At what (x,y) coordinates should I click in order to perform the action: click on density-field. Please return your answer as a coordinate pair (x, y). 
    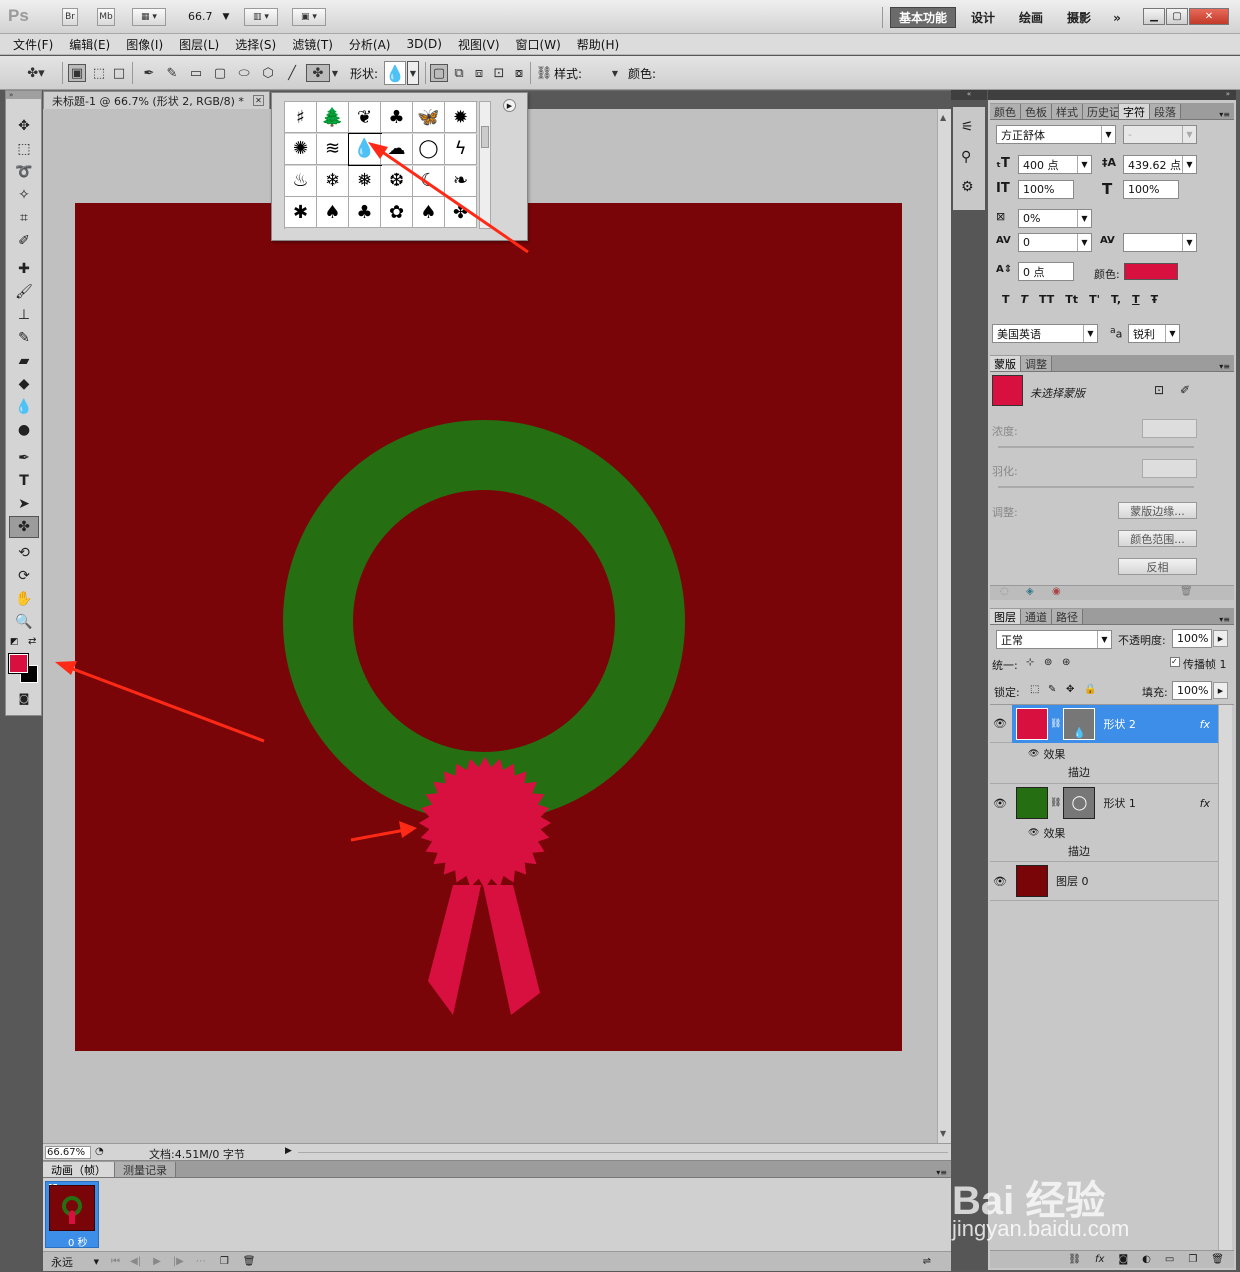
    Looking at the image, I should click on (1169, 428).